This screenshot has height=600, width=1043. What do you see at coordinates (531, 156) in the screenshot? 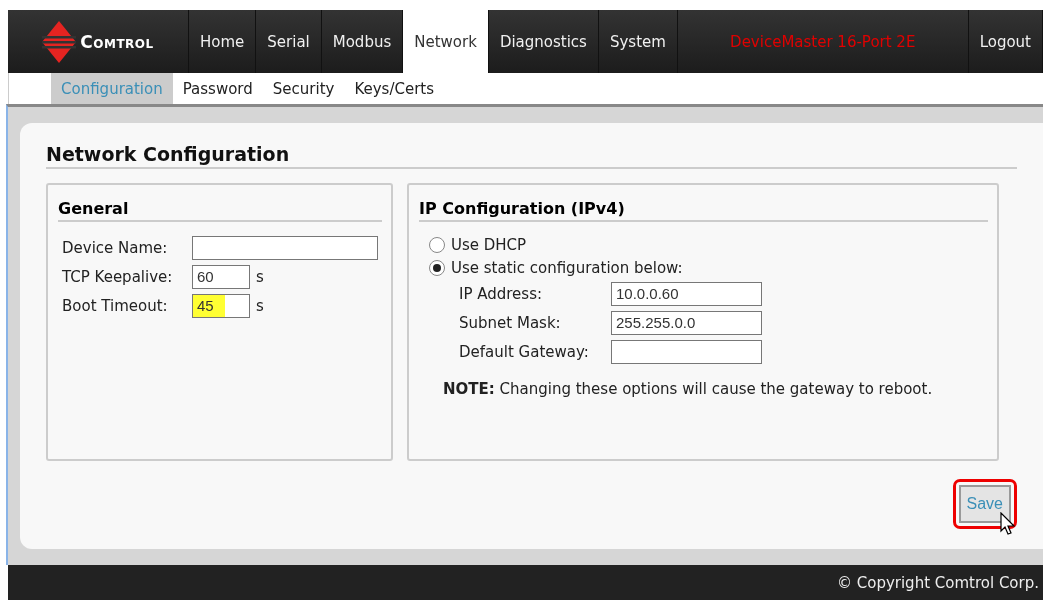
I see `page-title: Network Configuration` at bounding box center [531, 156].